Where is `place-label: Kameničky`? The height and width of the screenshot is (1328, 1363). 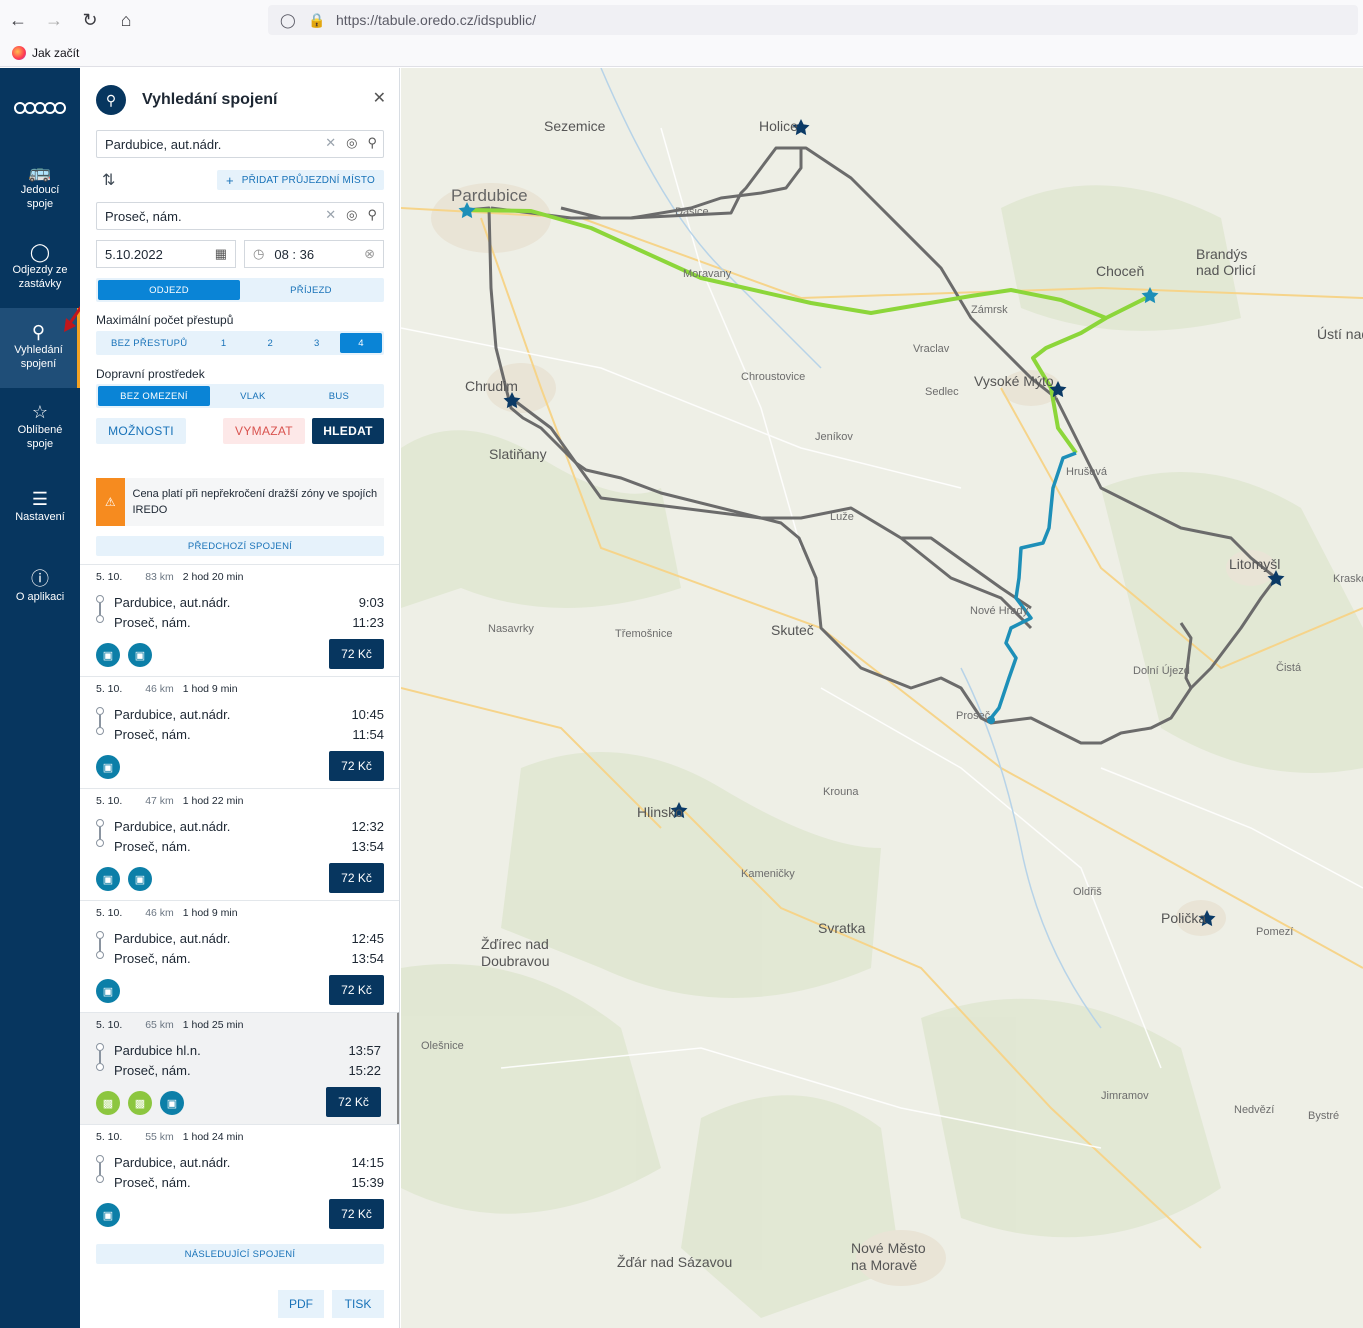 place-label: Kameničky is located at coordinates (768, 874).